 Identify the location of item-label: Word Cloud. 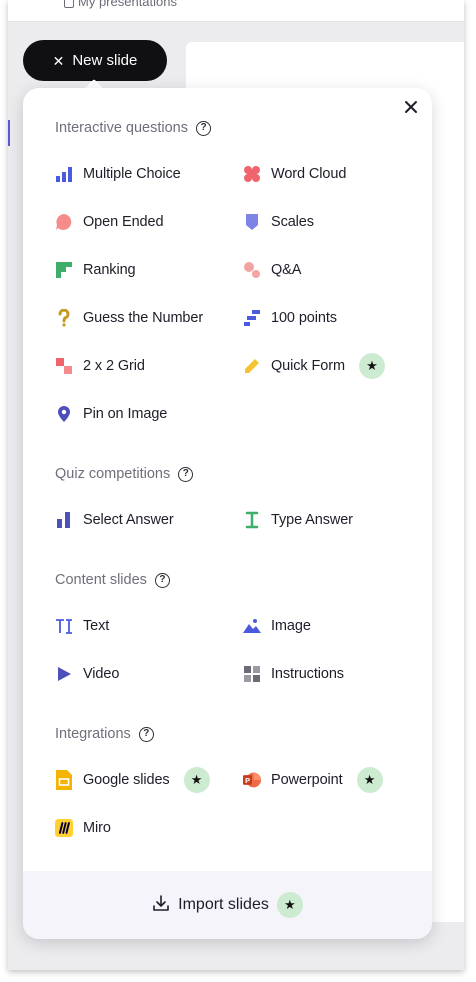
(309, 174).